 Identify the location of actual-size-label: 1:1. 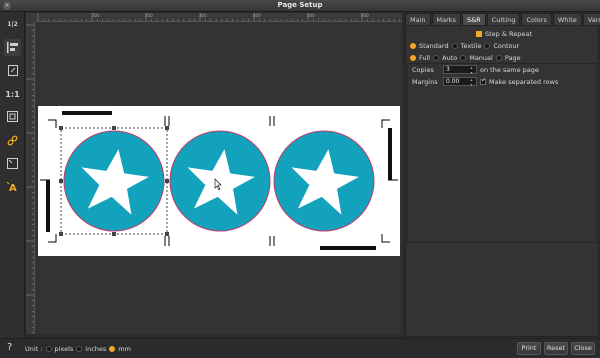
(12, 94).